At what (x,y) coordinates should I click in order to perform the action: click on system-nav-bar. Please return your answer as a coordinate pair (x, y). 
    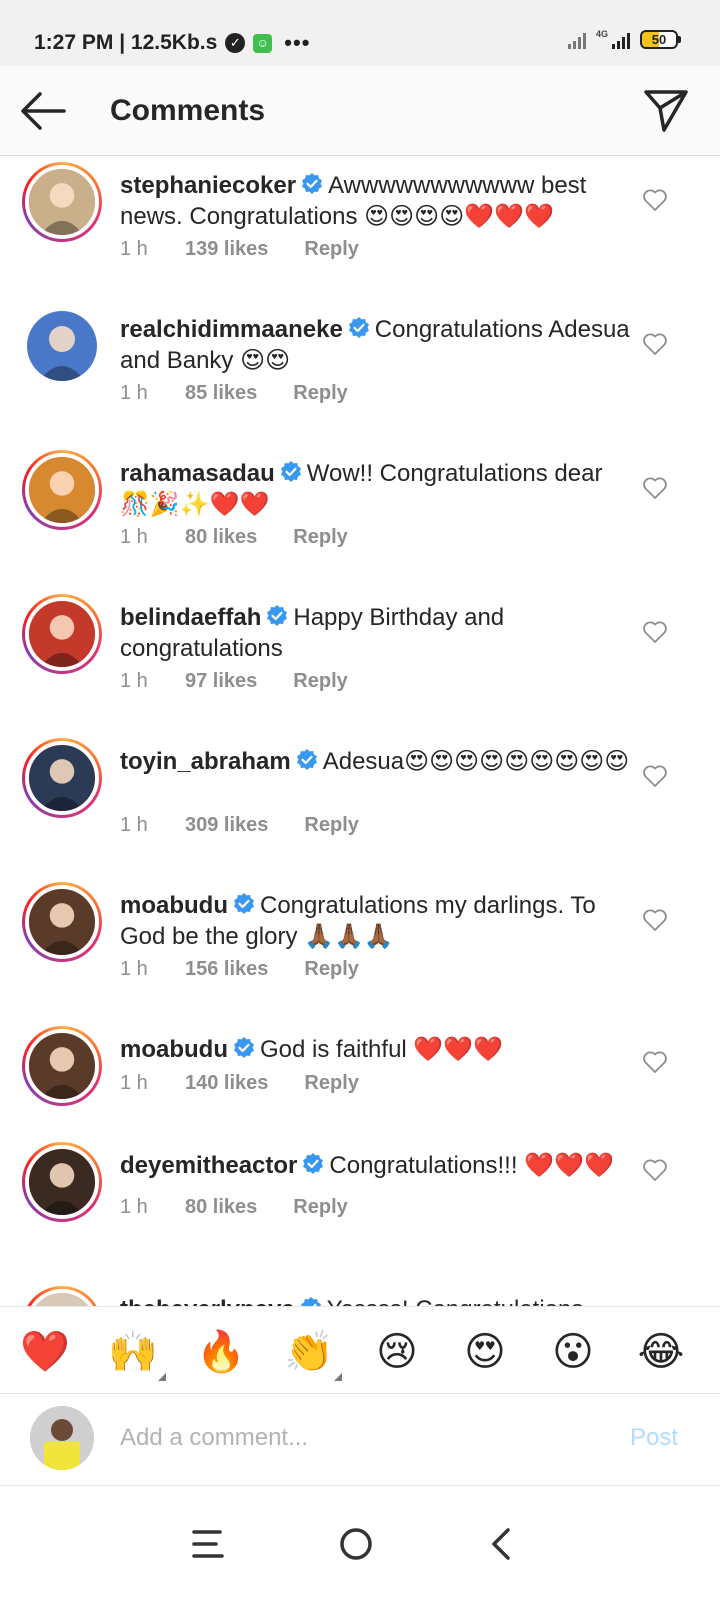
    Looking at the image, I should click on (360, 1543).